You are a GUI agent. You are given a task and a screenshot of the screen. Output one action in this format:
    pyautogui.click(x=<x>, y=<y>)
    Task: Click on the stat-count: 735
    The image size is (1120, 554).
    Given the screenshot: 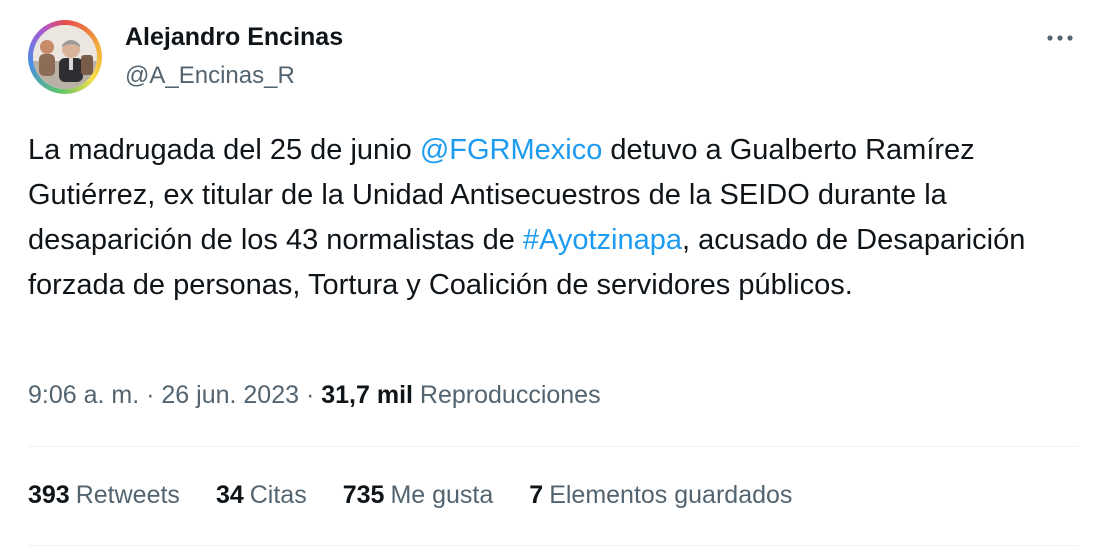 What is the action you would take?
    pyautogui.click(x=363, y=495)
    